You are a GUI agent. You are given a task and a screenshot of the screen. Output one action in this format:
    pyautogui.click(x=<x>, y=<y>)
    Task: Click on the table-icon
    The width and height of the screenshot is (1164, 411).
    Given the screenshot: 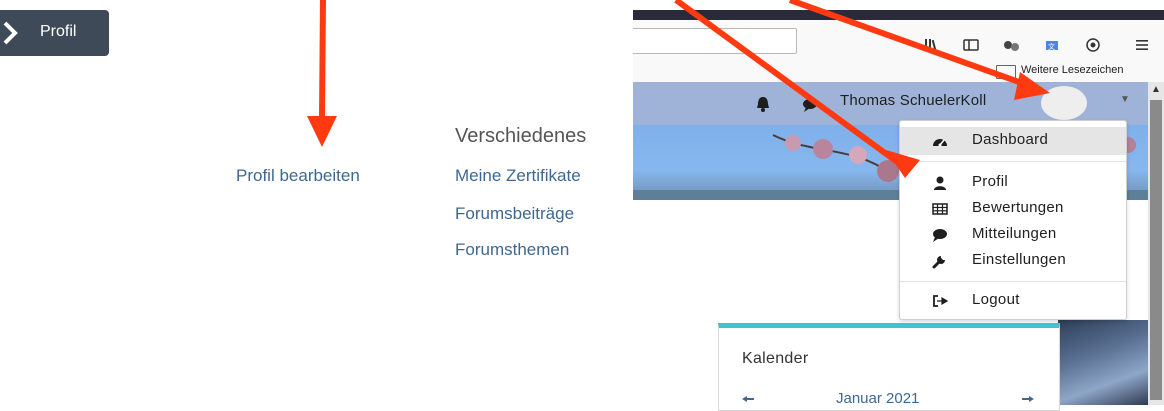 What is the action you would take?
    pyautogui.click(x=940, y=209)
    